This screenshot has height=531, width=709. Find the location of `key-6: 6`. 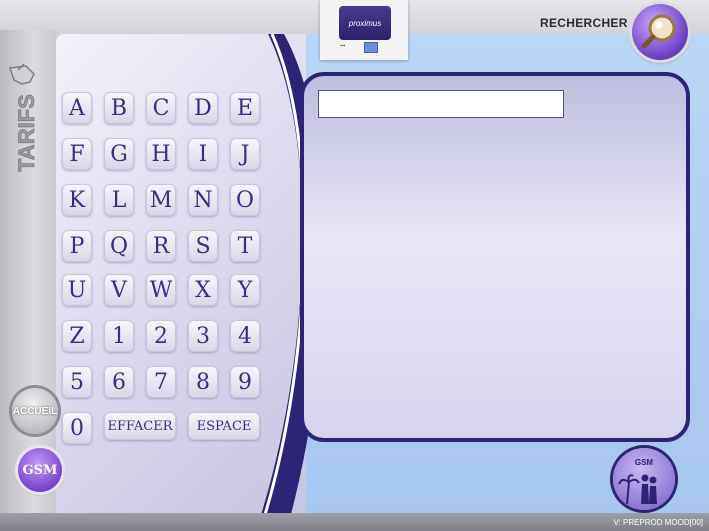

key-6: 6 is located at coordinates (119, 382).